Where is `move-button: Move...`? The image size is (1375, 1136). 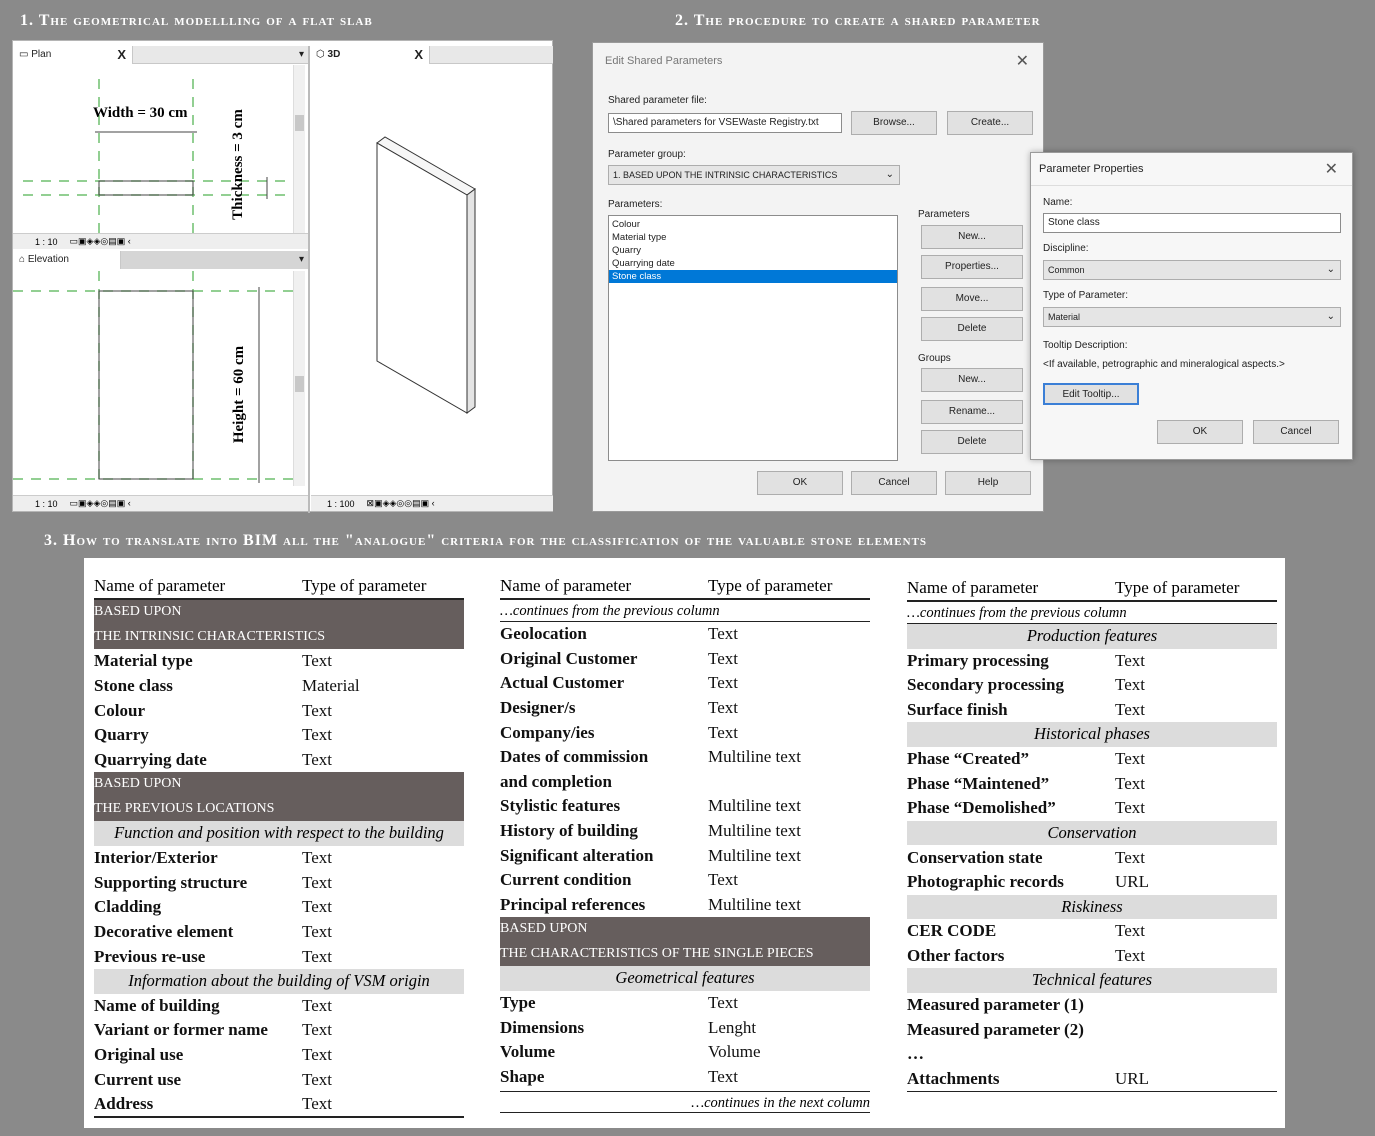 move-button: Move... is located at coordinates (972, 299).